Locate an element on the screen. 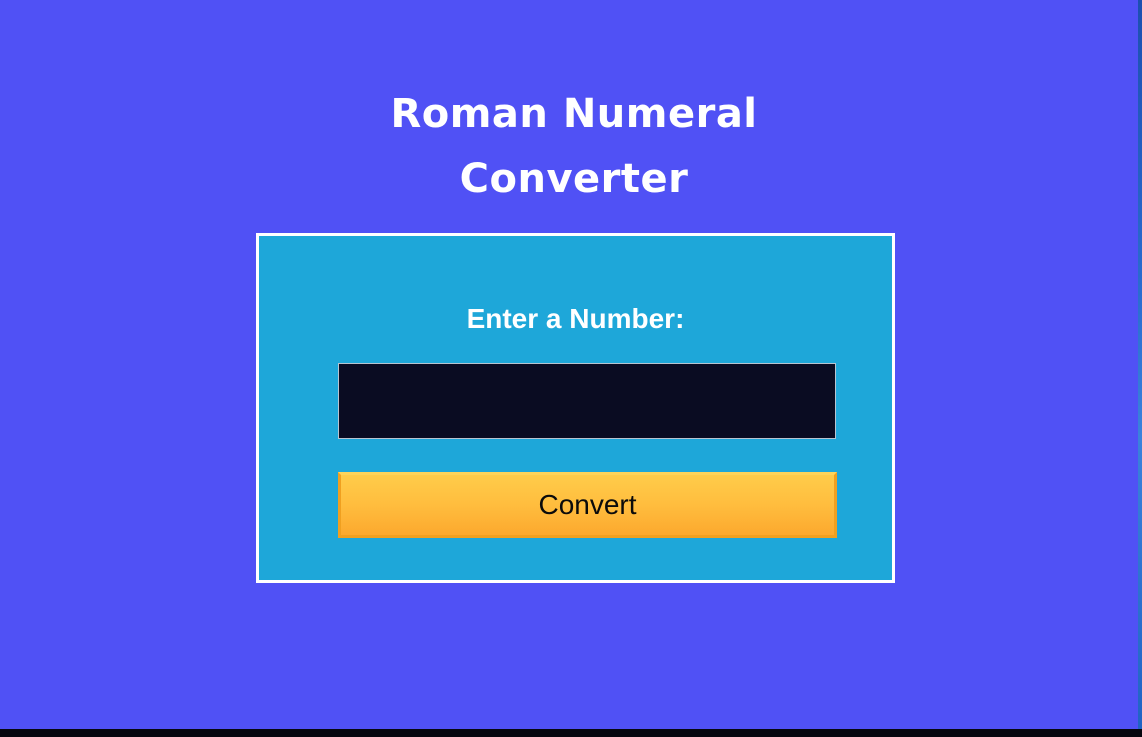 The width and height of the screenshot is (1142, 737). number-input-label: Enter a Number: is located at coordinates (575, 318).